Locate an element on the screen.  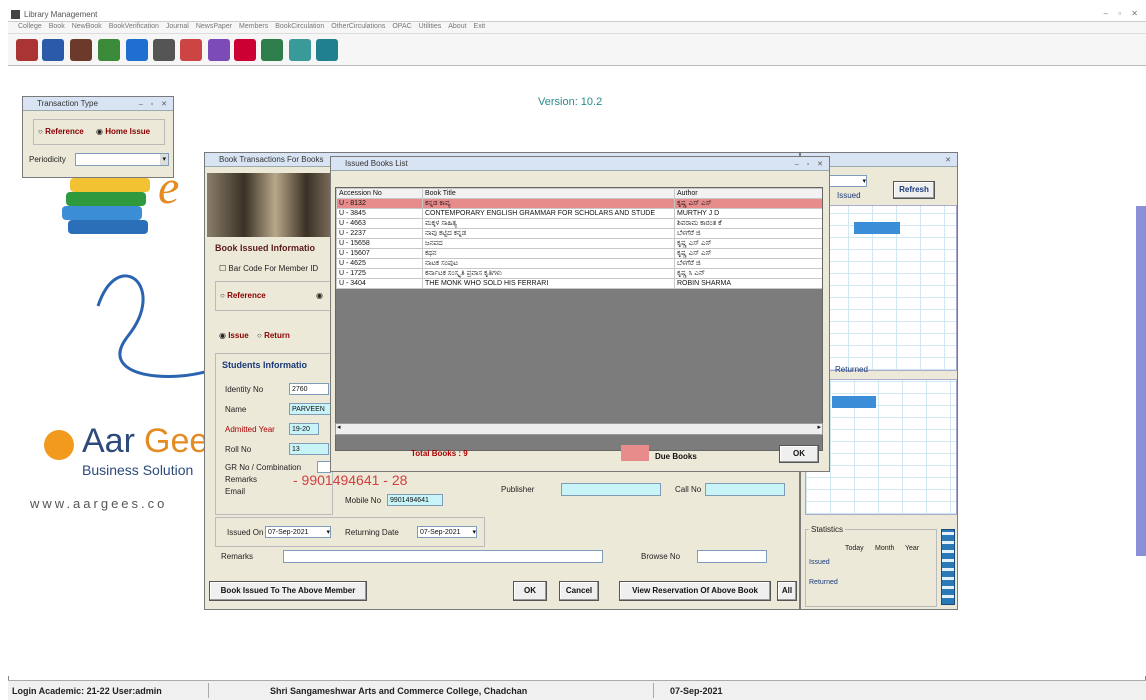
issue-label: Issue is located at coordinates (238, 335).